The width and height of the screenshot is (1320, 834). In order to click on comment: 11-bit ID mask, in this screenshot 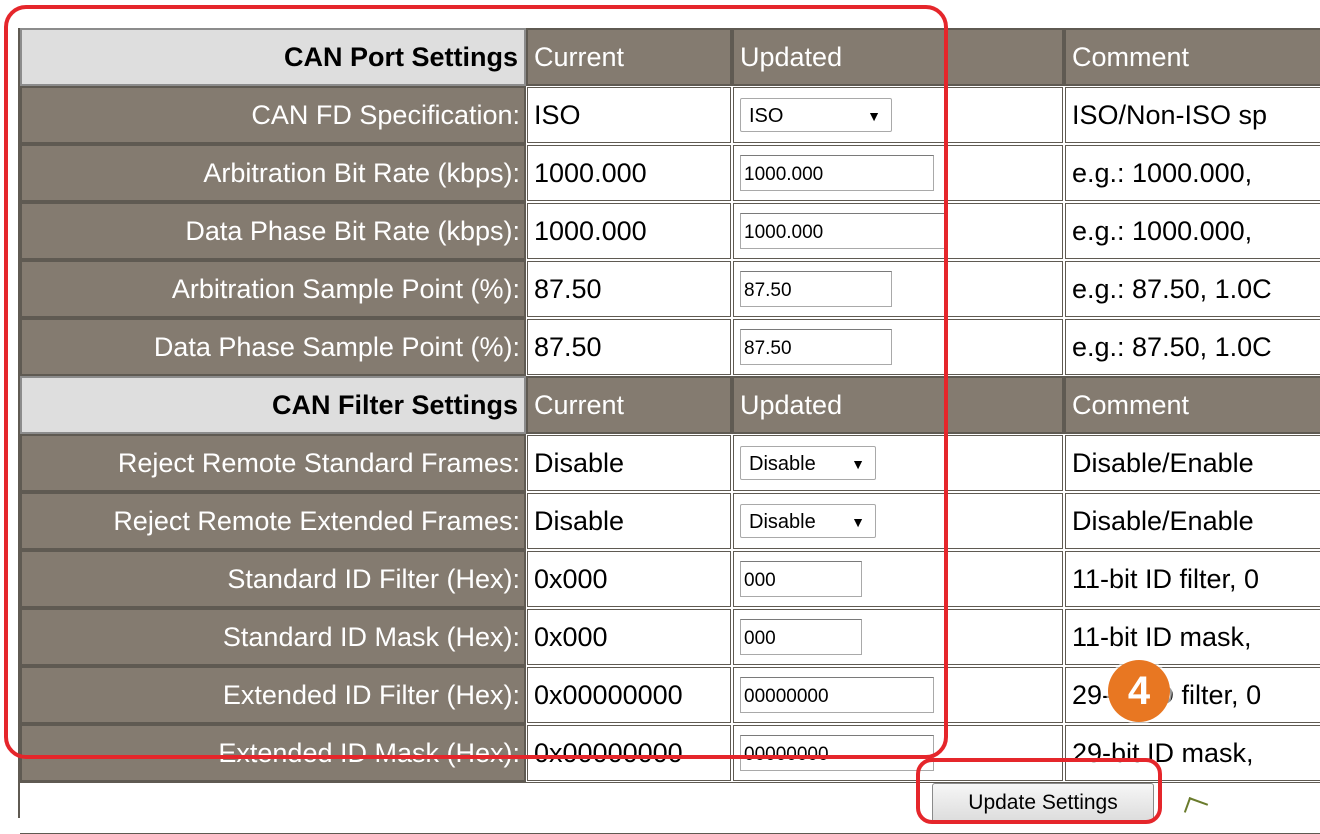, I will do `click(1192, 637)`.